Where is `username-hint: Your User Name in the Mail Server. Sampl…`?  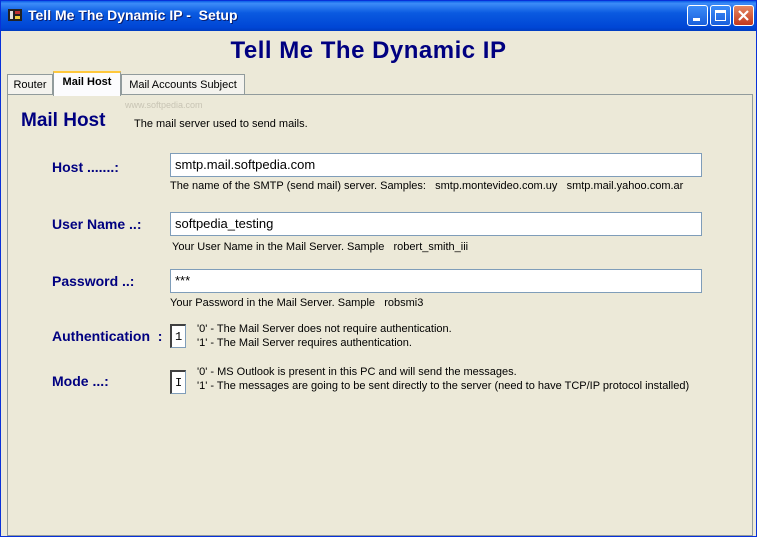
username-hint: Your User Name in the Mail Server. Sampl… is located at coordinates (320, 247).